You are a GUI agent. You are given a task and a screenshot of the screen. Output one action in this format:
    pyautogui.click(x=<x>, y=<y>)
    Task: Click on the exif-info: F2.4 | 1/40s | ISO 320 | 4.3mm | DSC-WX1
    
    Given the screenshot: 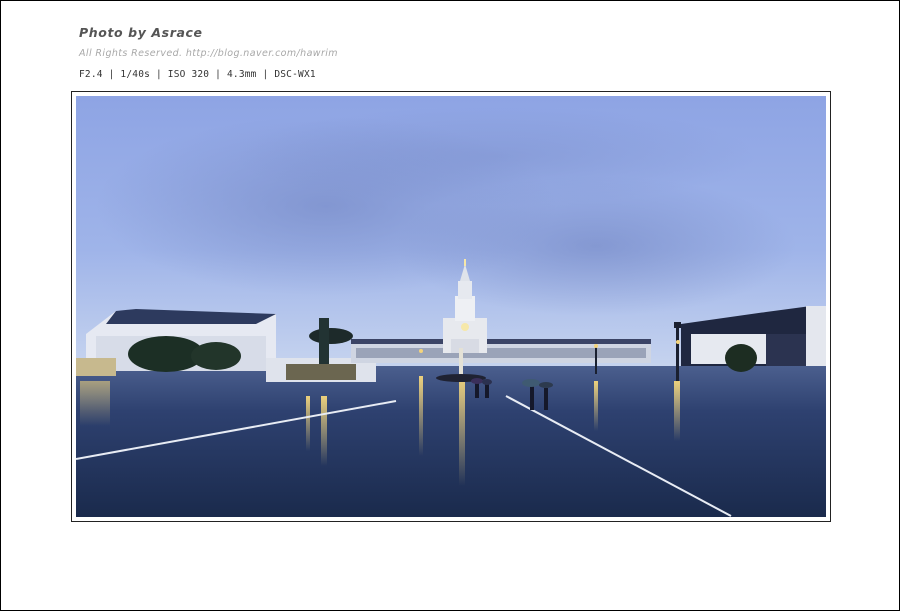 What is the action you would take?
    pyautogui.click(x=197, y=74)
    